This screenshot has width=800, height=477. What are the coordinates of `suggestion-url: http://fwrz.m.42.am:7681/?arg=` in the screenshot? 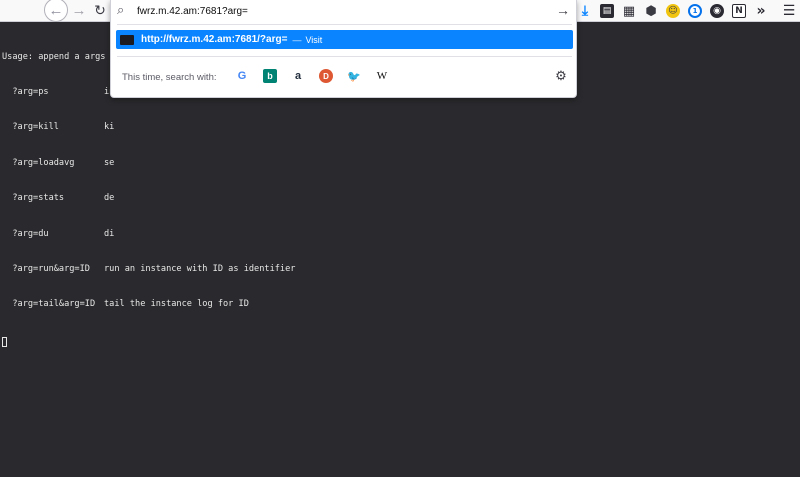 It's located at (214, 39).